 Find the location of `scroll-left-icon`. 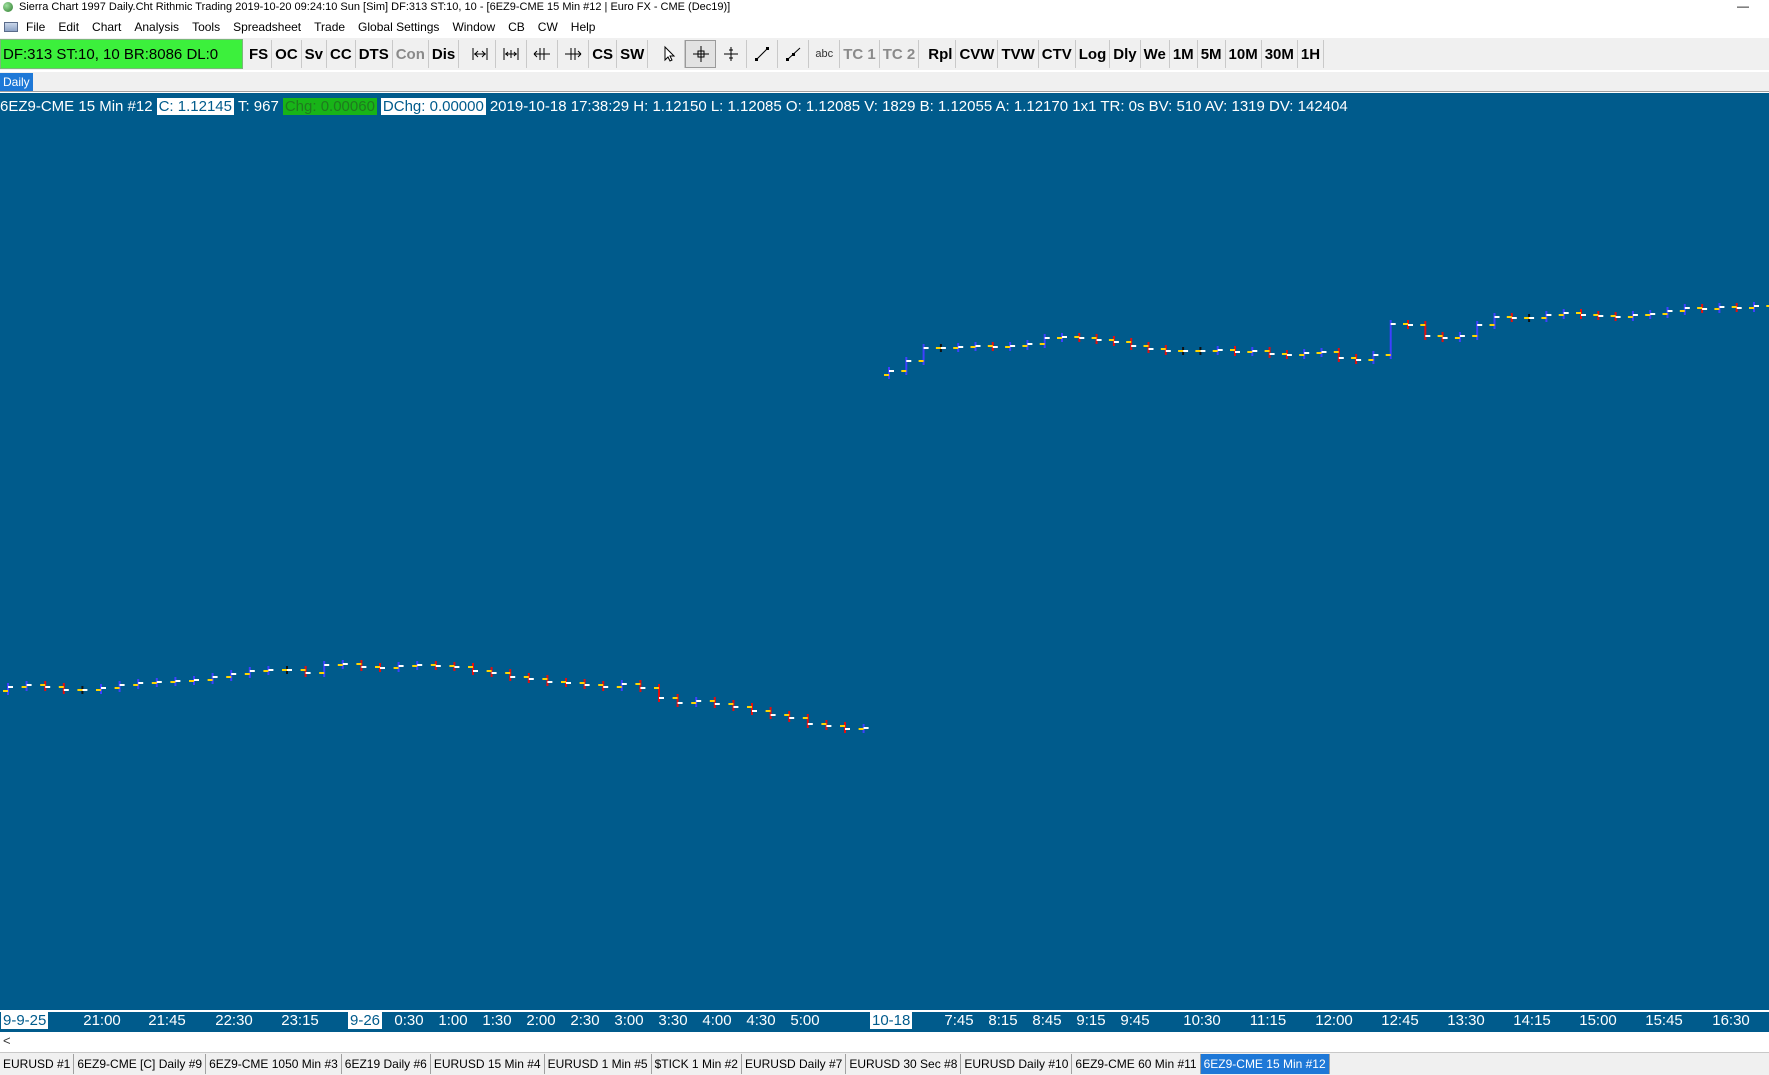

scroll-left-icon is located at coordinates (543, 54).